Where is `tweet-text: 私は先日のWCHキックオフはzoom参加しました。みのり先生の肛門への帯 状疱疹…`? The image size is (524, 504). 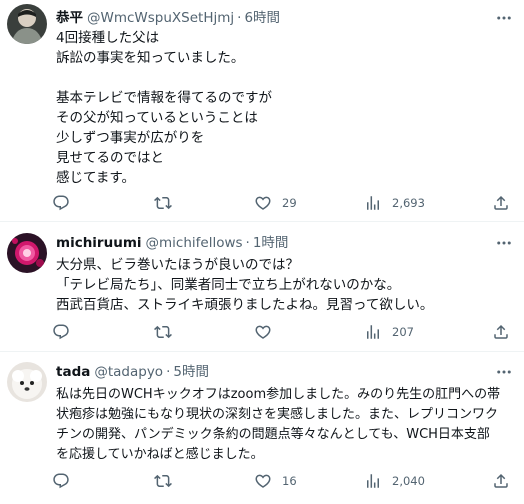 tweet-text: 私は先日のWCHキックオフはzoom参加しました。みのり先生の肛門への帯 状疱疹… is located at coordinates (283, 425).